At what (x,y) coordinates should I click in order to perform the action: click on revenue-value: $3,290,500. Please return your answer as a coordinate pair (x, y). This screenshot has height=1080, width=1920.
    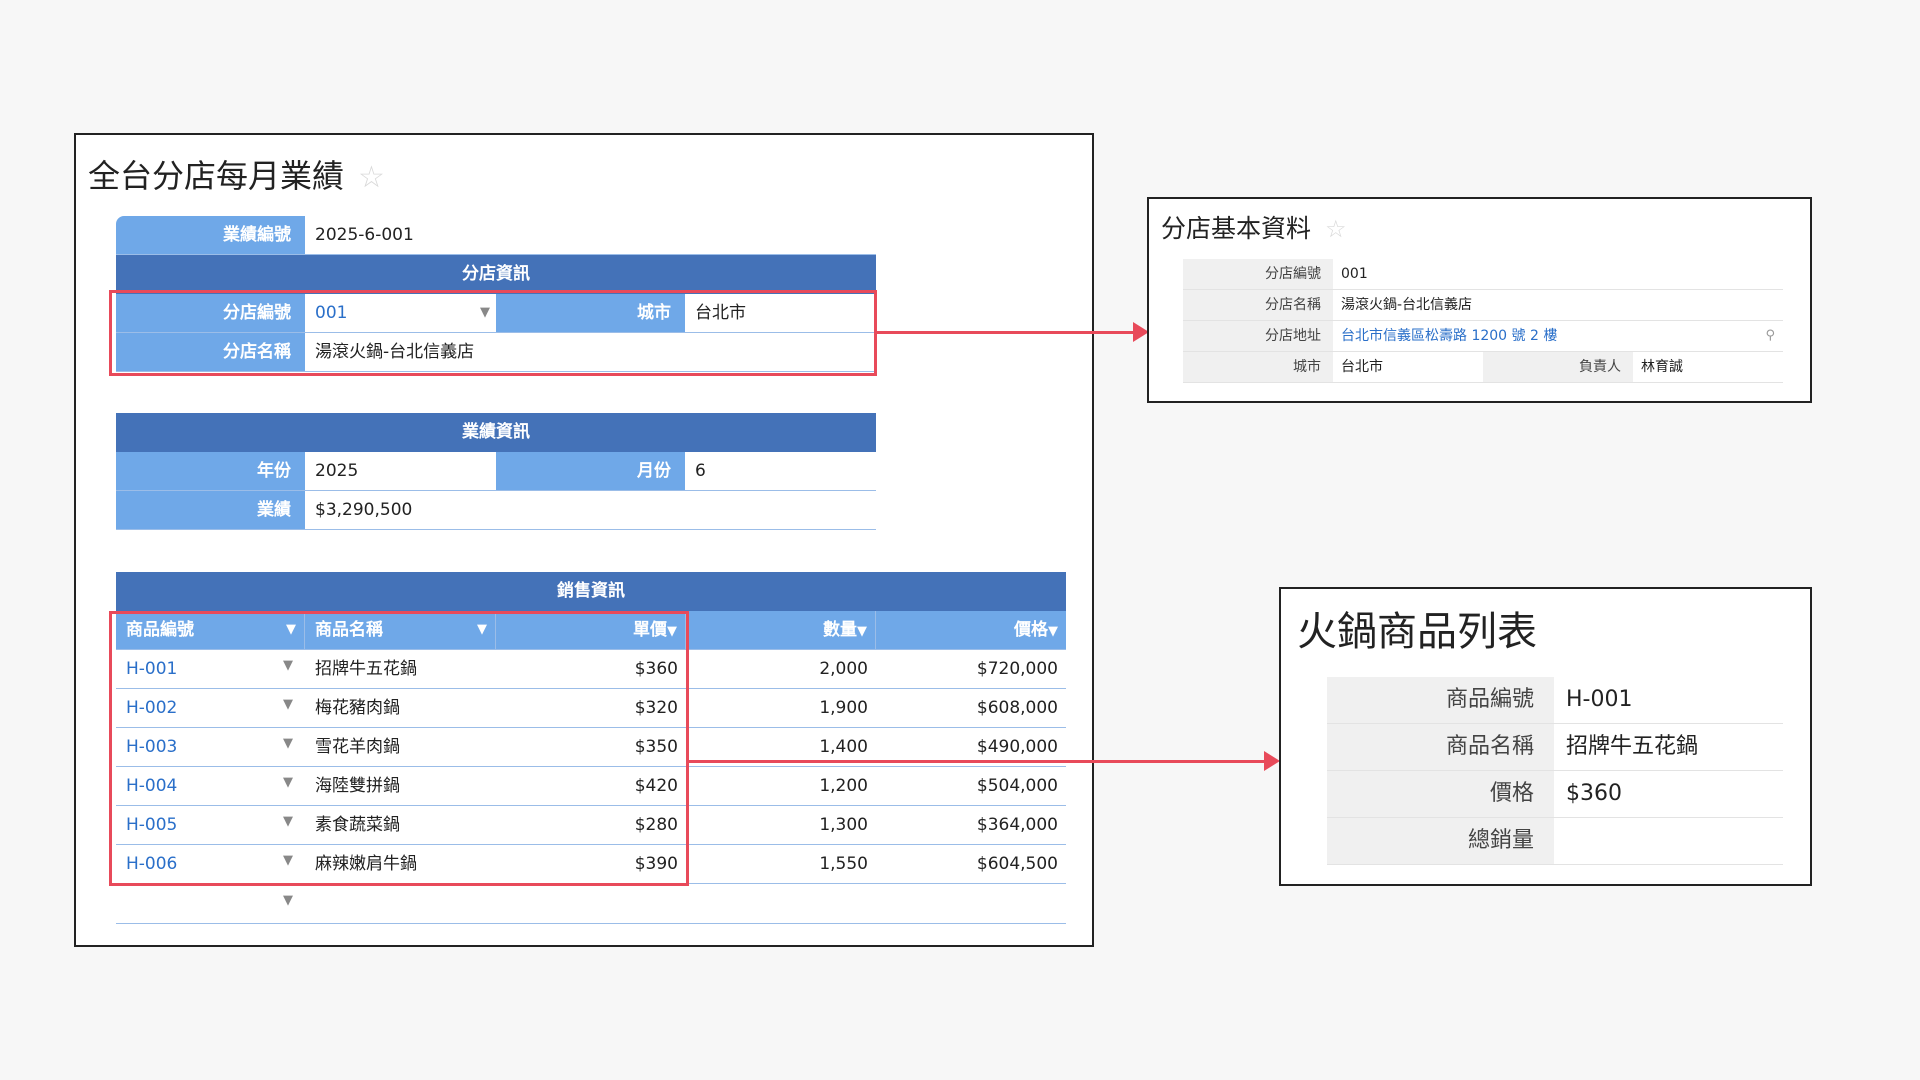
    Looking at the image, I should click on (590, 510).